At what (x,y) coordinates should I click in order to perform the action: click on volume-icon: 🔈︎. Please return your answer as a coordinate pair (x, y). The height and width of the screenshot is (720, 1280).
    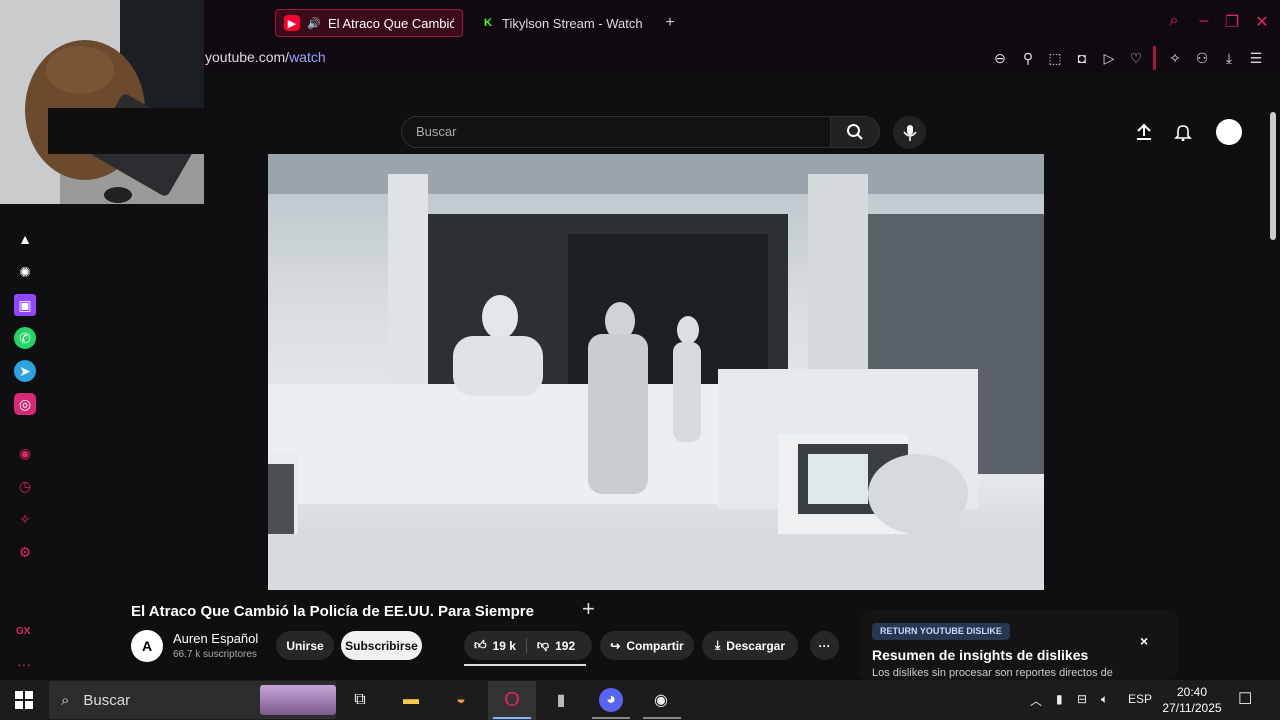
    Looking at the image, I should click on (1104, 699).